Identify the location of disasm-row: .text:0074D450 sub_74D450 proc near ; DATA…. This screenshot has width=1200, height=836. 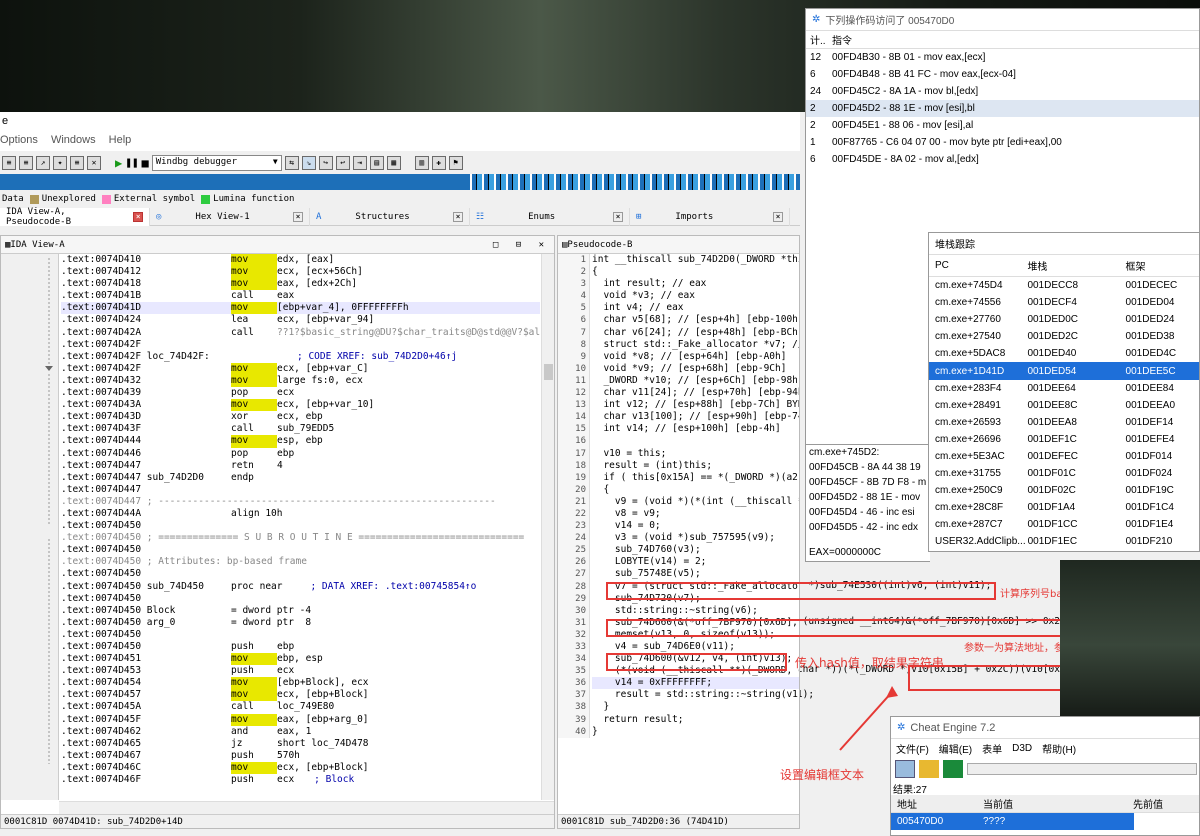
(300, 587).